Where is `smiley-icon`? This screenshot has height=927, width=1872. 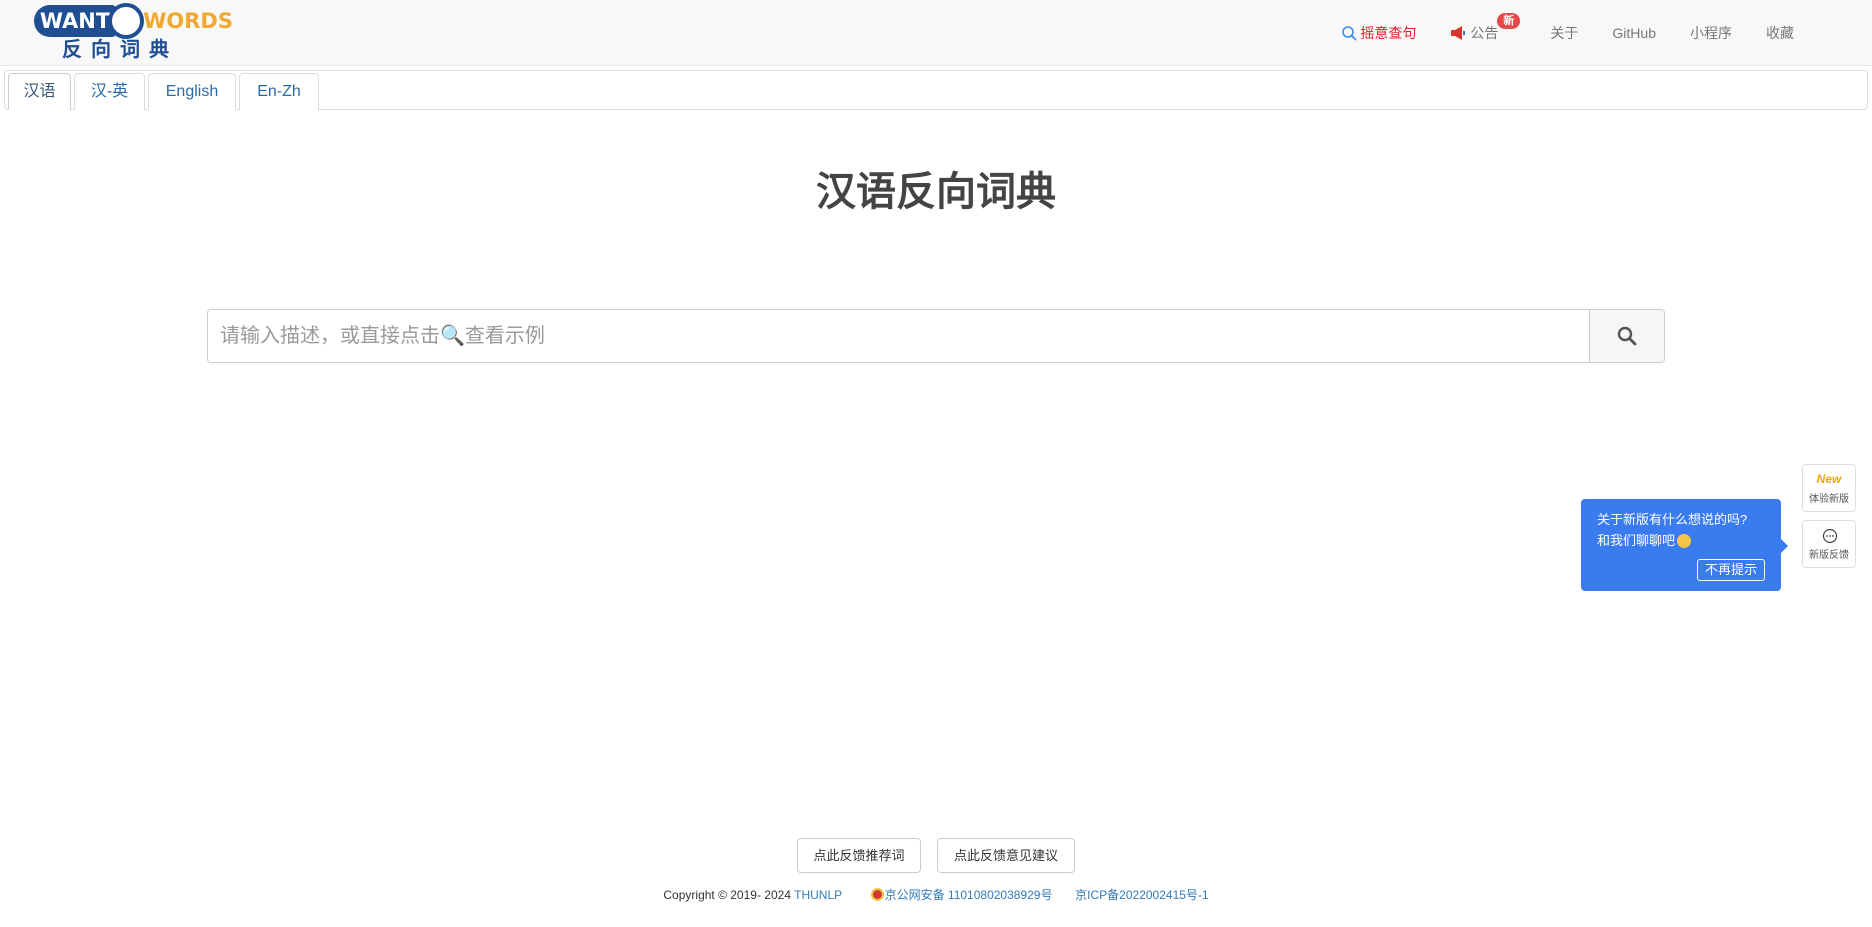 smiley-icon is located at coordinates (1684, 540).